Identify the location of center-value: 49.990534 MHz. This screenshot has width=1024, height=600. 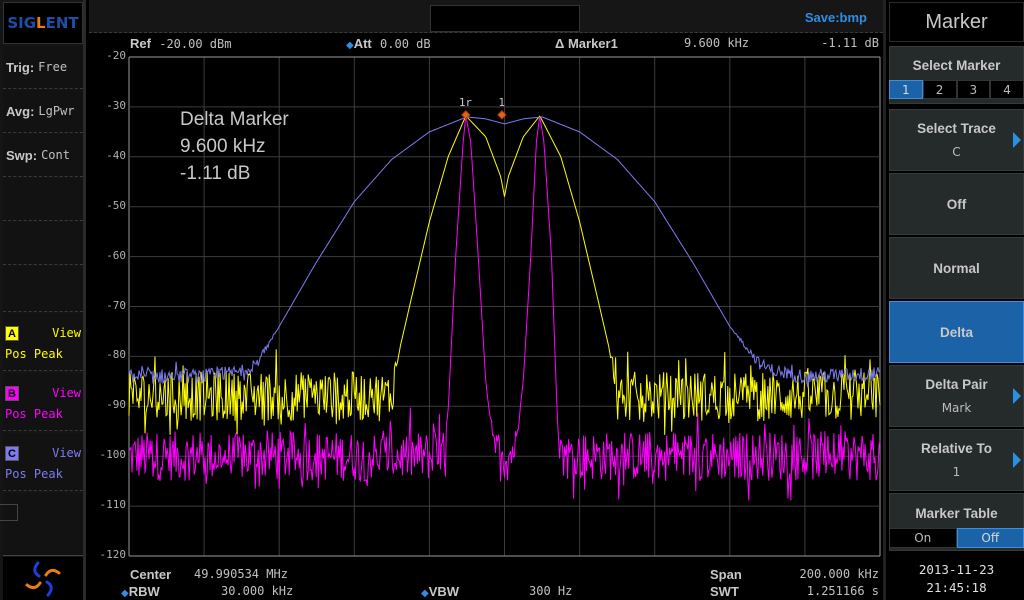
(241, 574).